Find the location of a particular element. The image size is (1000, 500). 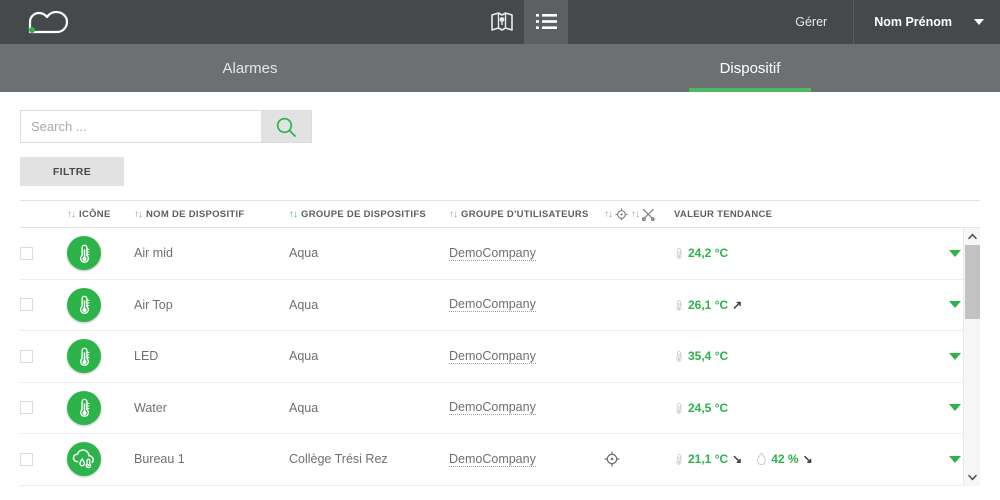

search-button is located at coordinates (286, 126).